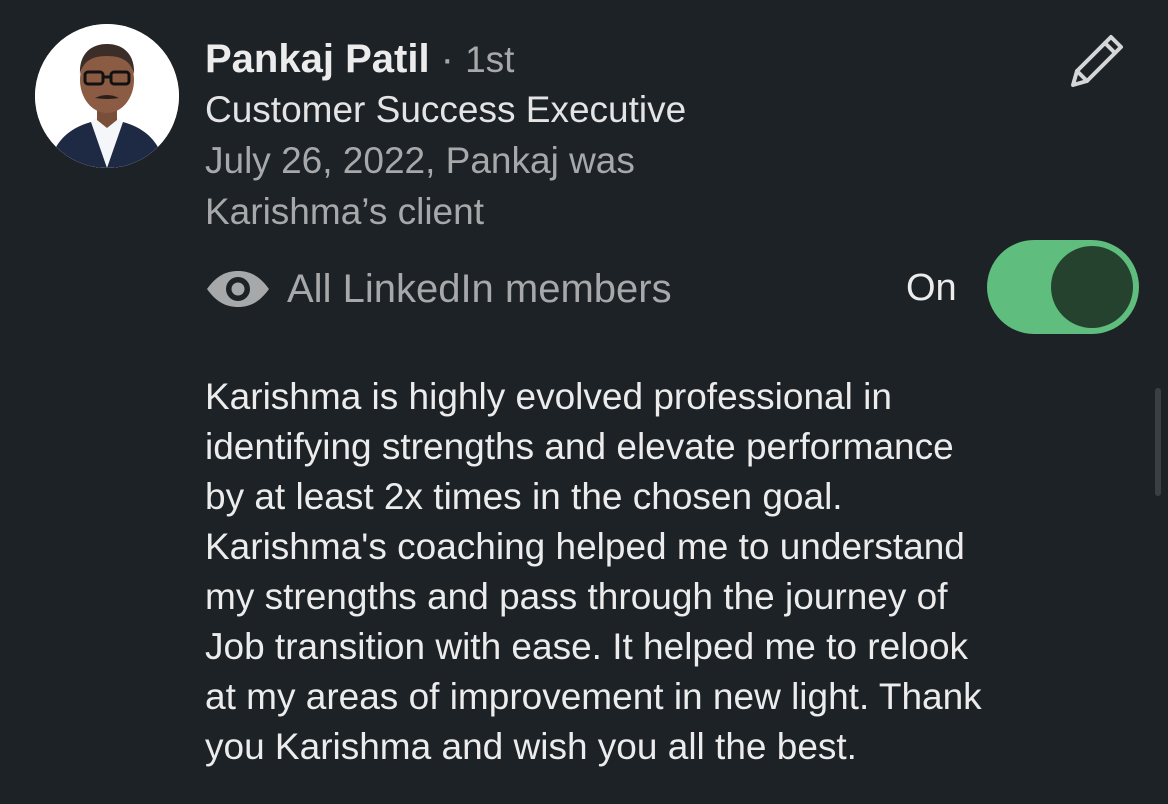 This screenshot has width=1168, height=804. Describe the element at coordinates (238, 289) in the screenshot. I see `eye-icon` at that location.